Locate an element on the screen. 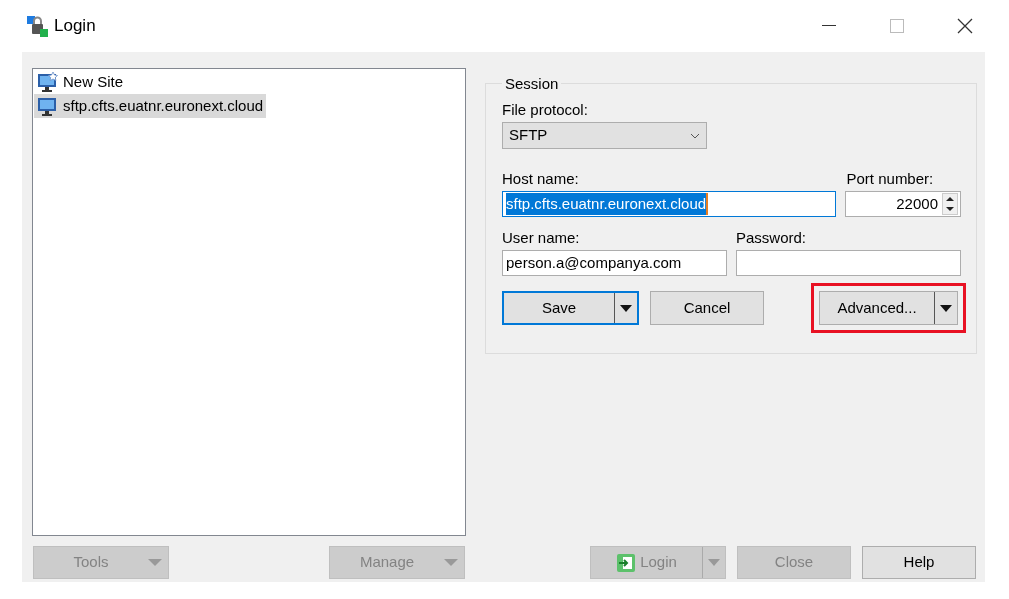  port-number-field: 22000 is located at coordinates (902, 204).